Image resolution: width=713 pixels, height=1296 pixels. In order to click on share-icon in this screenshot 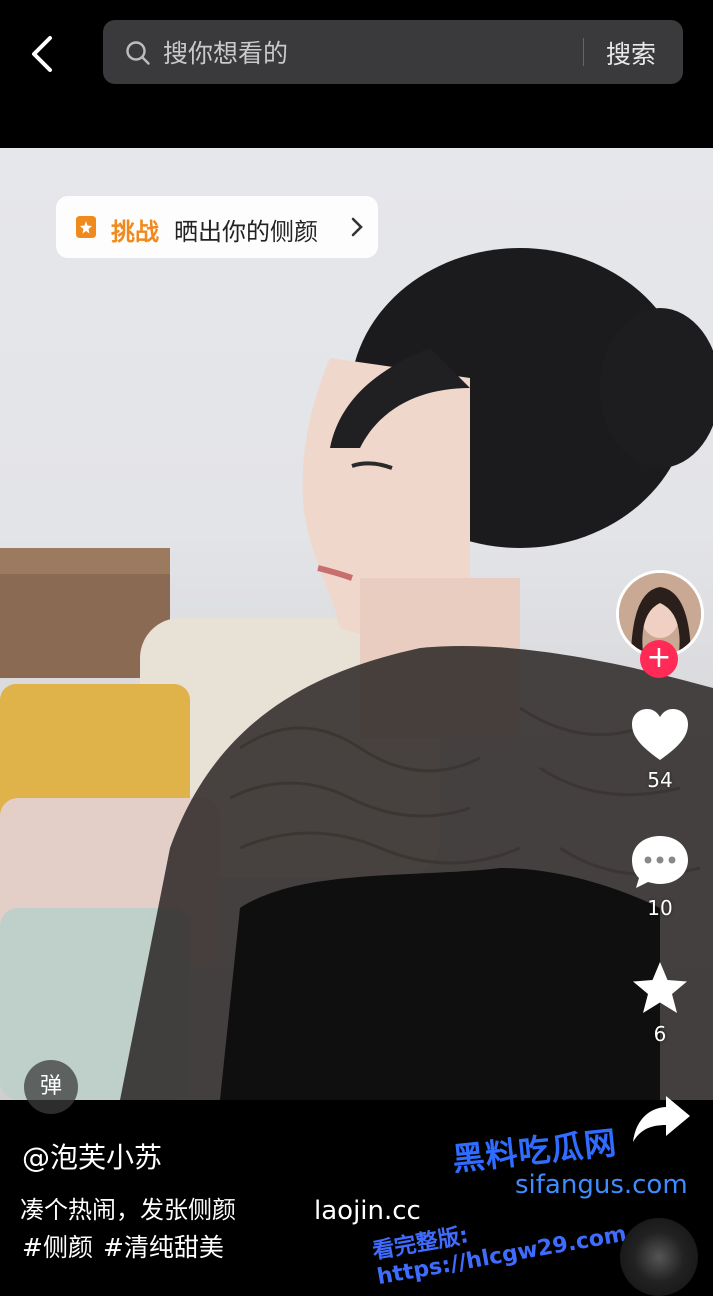, I will do `click(661, 1119)`.